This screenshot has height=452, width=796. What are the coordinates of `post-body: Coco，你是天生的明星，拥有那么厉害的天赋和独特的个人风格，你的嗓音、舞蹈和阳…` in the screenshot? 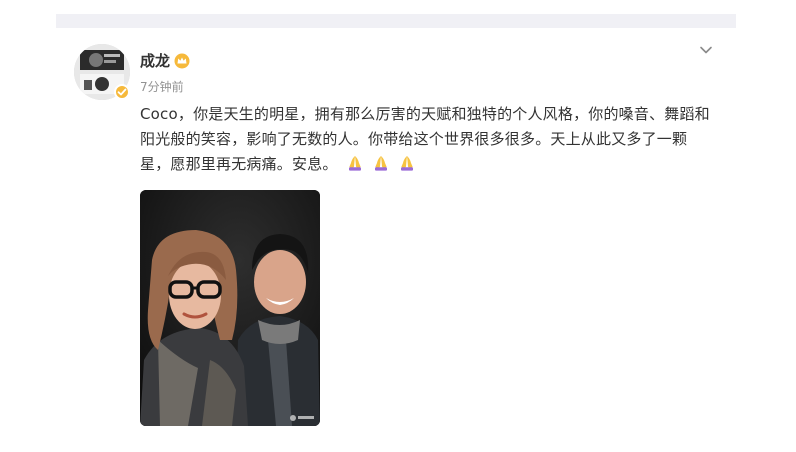 It's located at (428, 141).